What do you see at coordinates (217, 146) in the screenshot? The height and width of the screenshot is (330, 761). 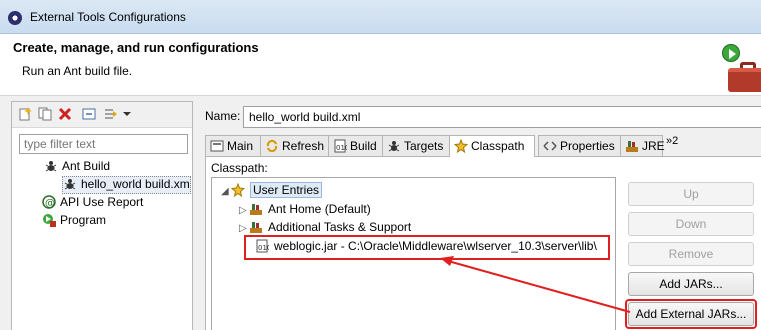 I see `main-tab-icon` at bounding box center [217, 146].